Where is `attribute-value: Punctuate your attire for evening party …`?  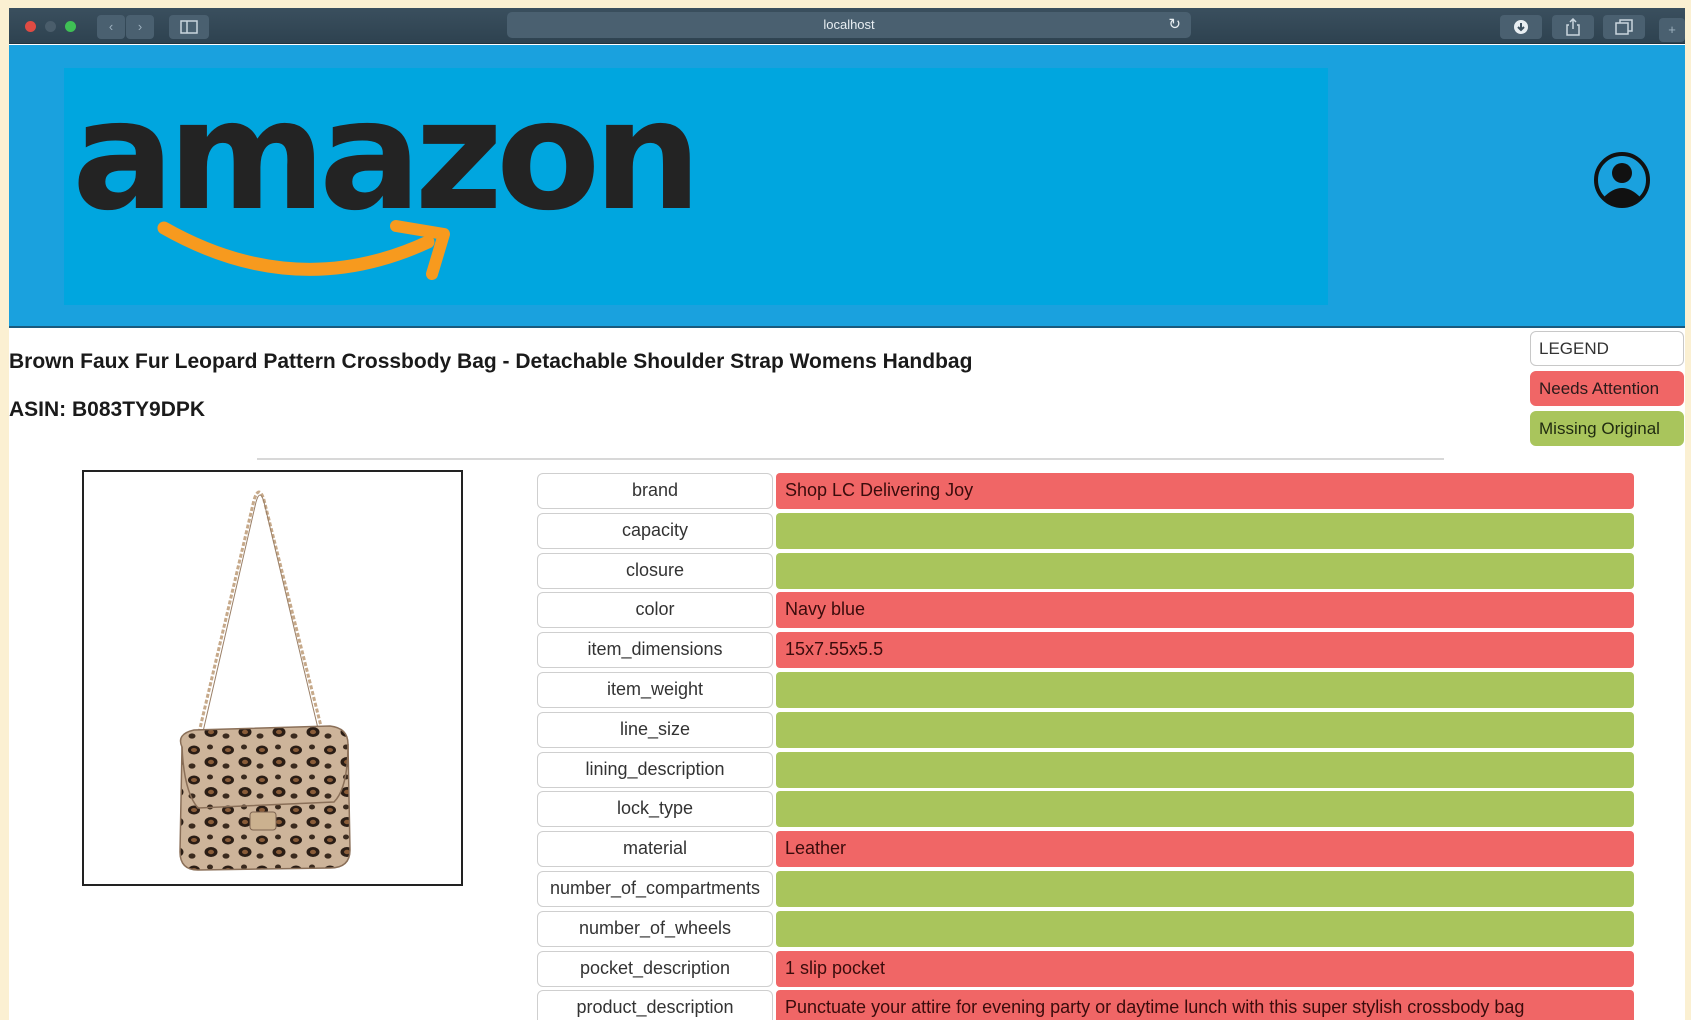 attribute-value: Punctuate your attire for evening party … is located at coordinates (1205, 1005).